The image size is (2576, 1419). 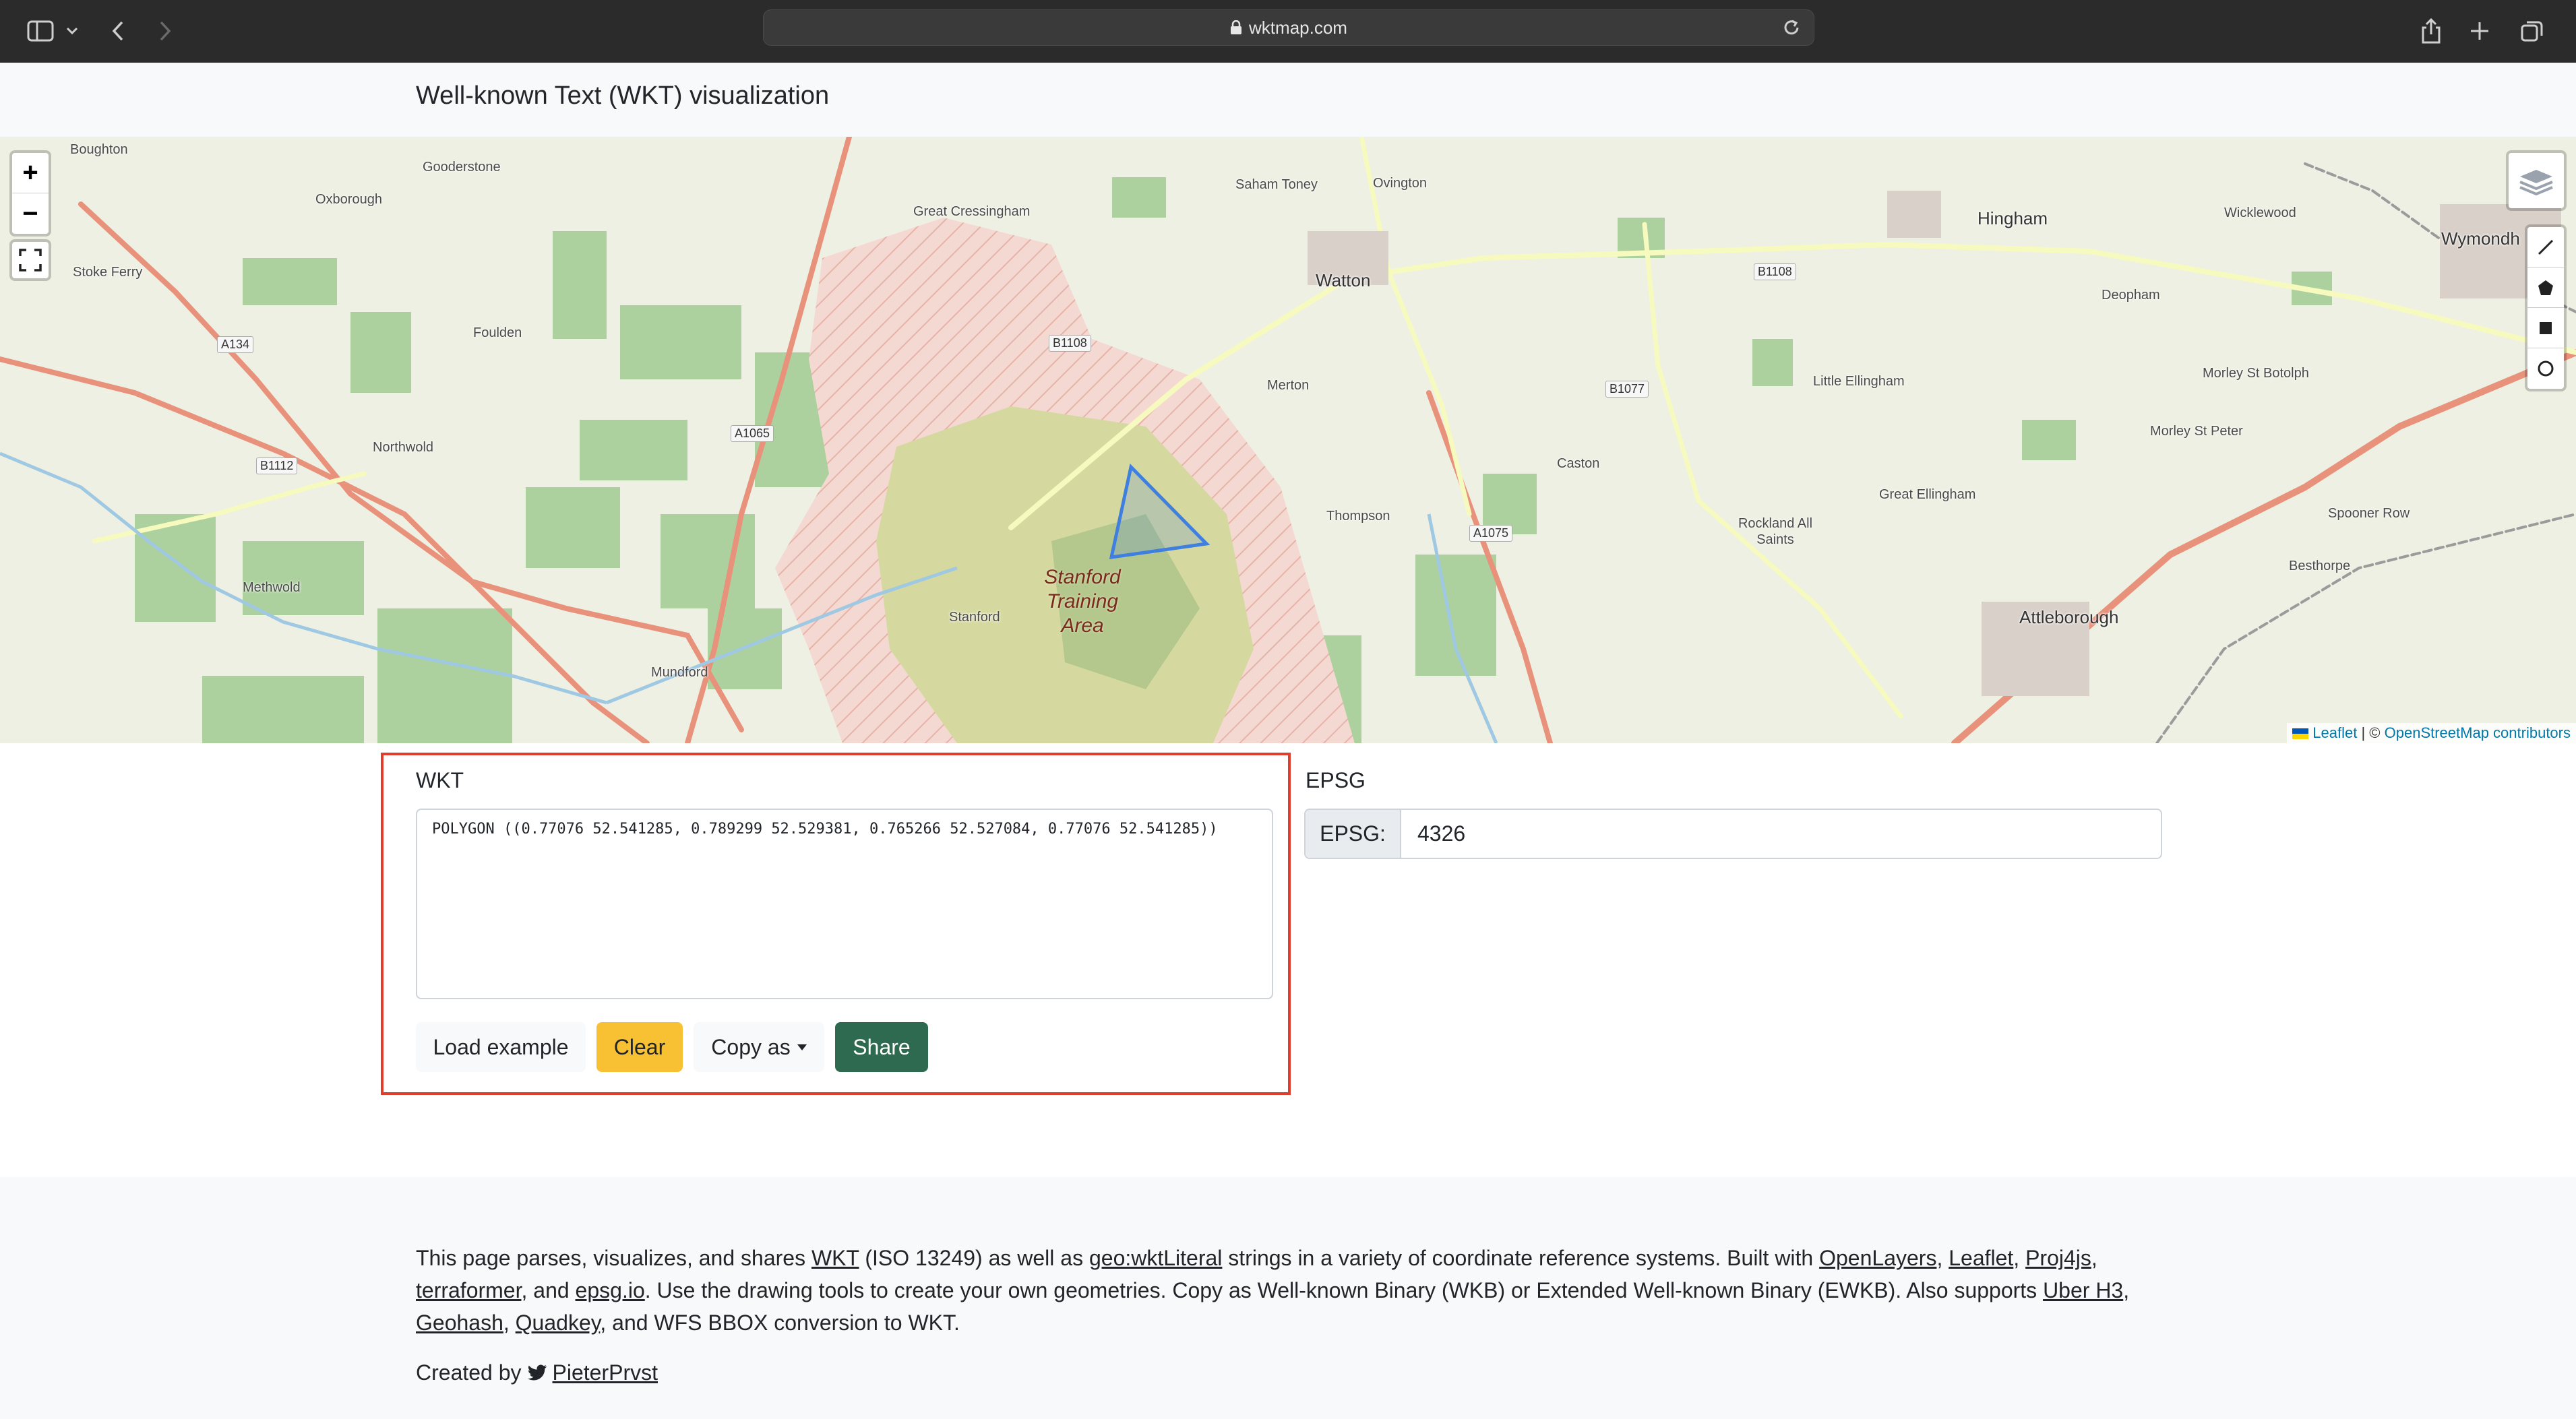 I want to click on place-label: Merton, so click(x=1289, y=385).